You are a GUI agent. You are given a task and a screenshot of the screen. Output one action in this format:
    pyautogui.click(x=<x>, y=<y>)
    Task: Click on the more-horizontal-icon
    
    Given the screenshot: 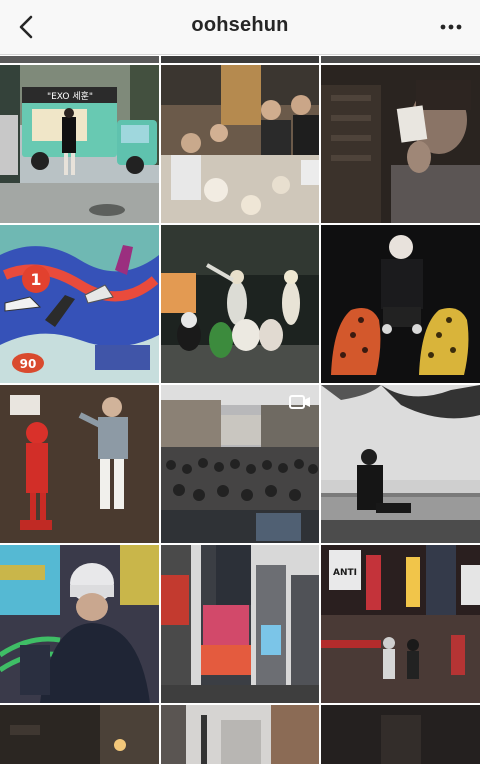 What is the action you would take?
    pyautogui.click(x=451, y=27)
    